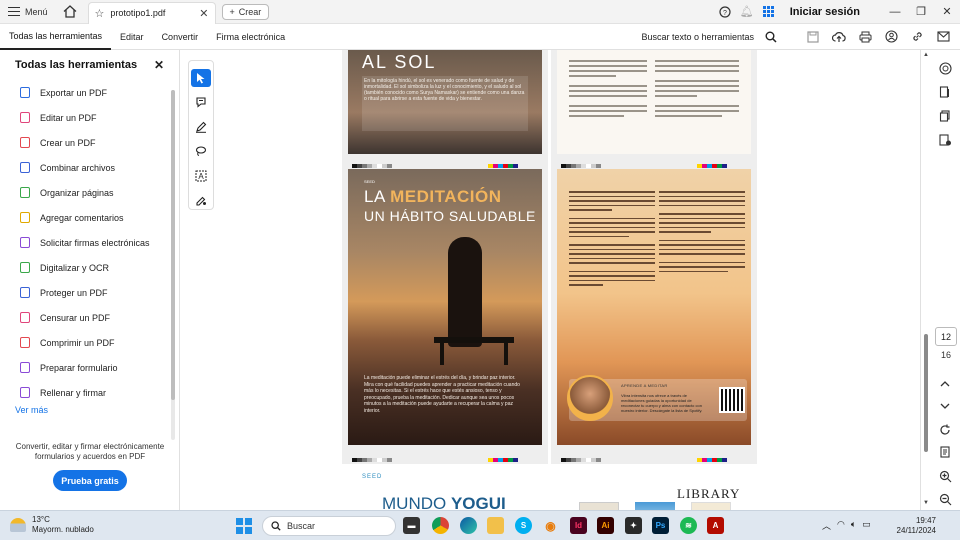 This screenshot has width=960, height=540. I want to click on scroll-up-arrow-icon: ▲, so click(926, 55).